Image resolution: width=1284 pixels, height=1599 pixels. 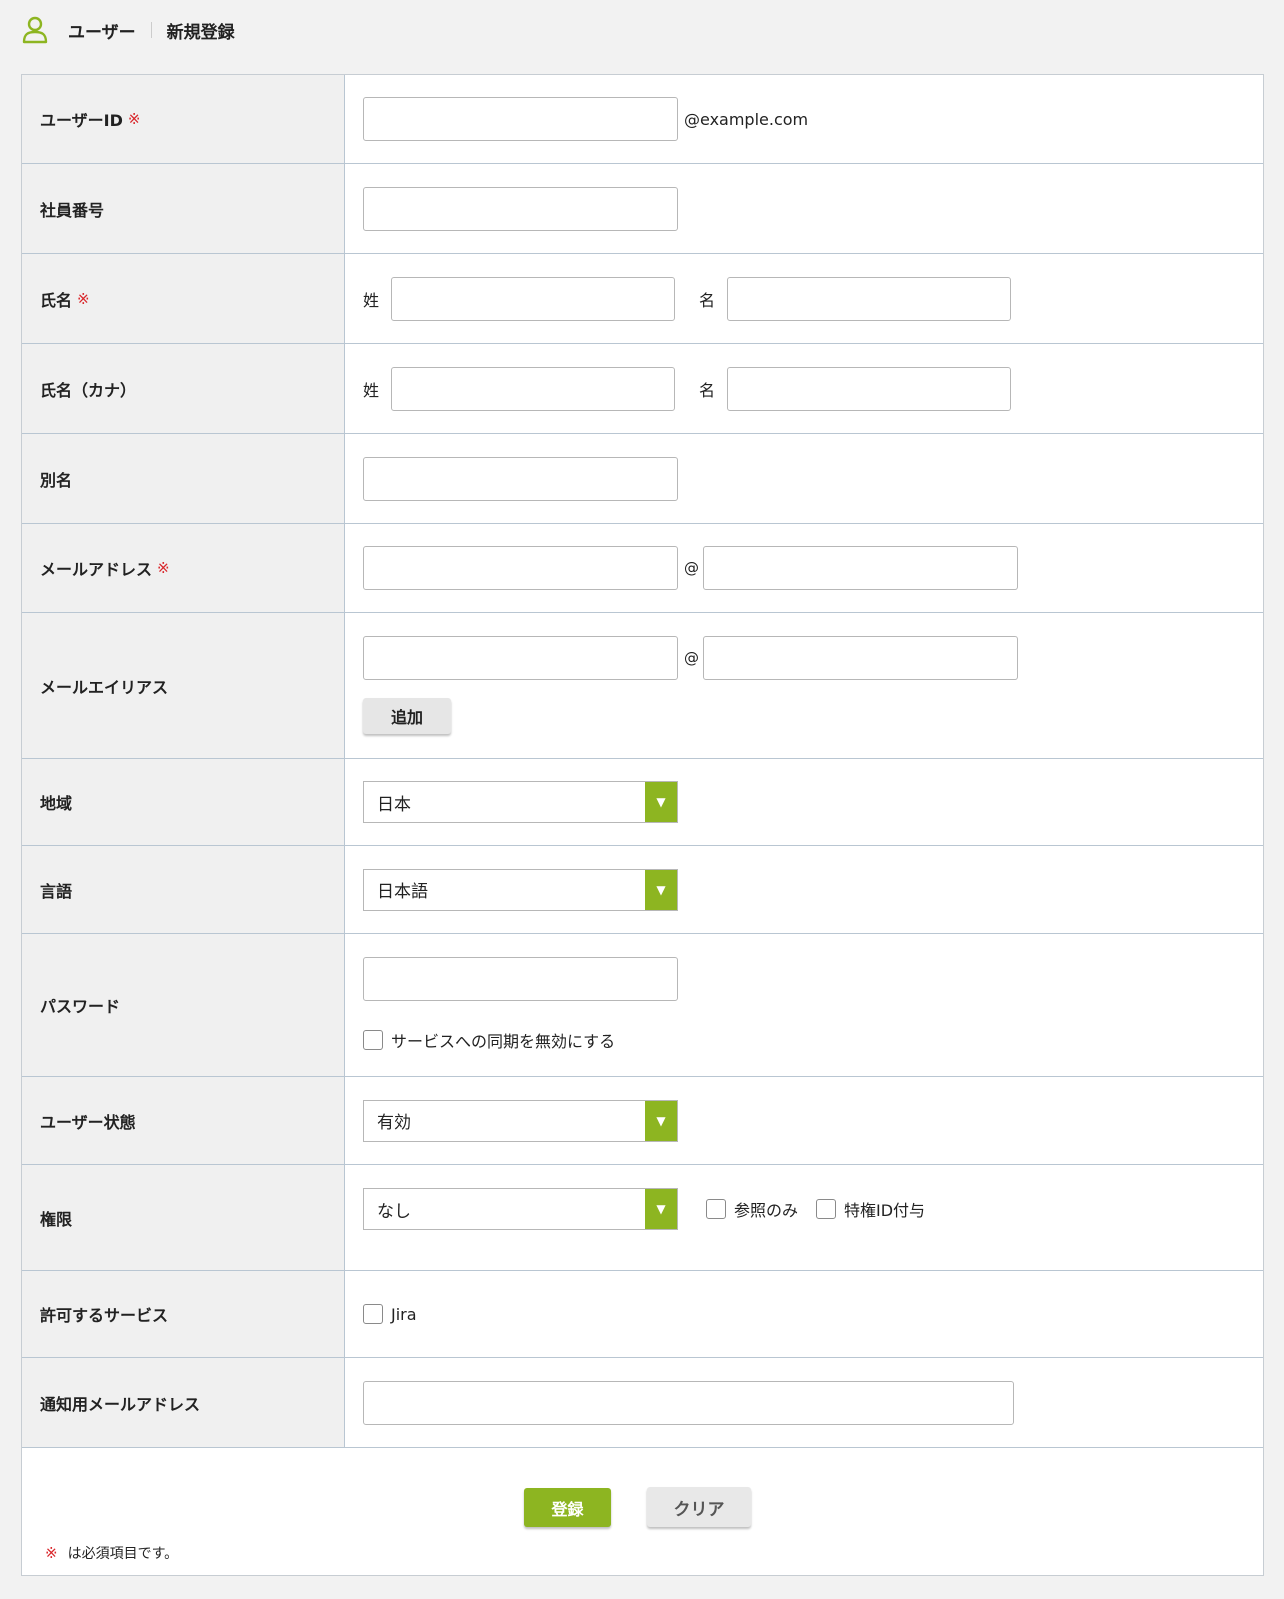 I want to click on row-permission: 権限 なし ▼ 参照のみ 特権ID付与, so click(x=642, y=1218).